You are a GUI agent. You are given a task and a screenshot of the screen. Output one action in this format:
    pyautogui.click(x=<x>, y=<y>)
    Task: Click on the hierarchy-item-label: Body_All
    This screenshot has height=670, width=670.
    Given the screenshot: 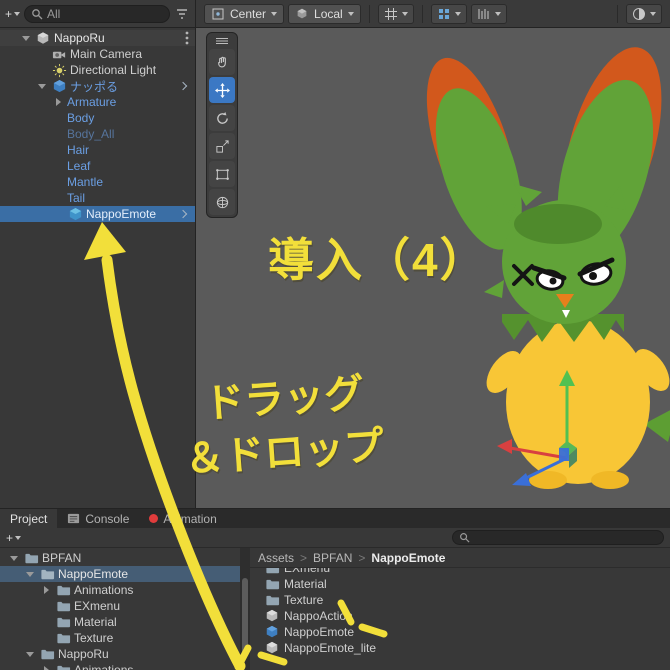 What is the action you would take?
    pyautogui.click(x=91, y=134)
    